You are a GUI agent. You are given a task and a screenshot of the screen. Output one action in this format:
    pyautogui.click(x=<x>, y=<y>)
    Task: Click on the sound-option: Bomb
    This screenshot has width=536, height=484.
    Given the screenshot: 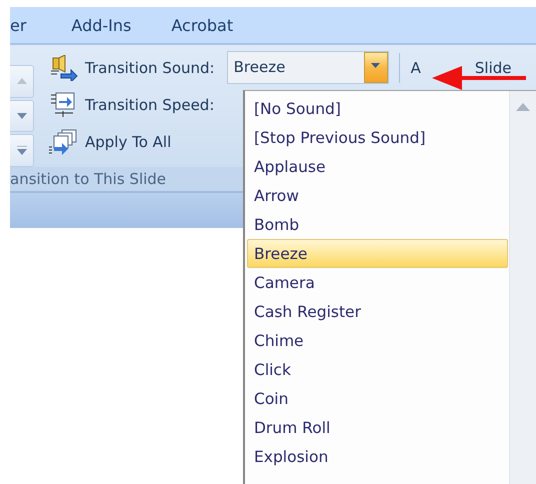 What is the action you would take?
    pyautogui.click(x=377, y=224)
    